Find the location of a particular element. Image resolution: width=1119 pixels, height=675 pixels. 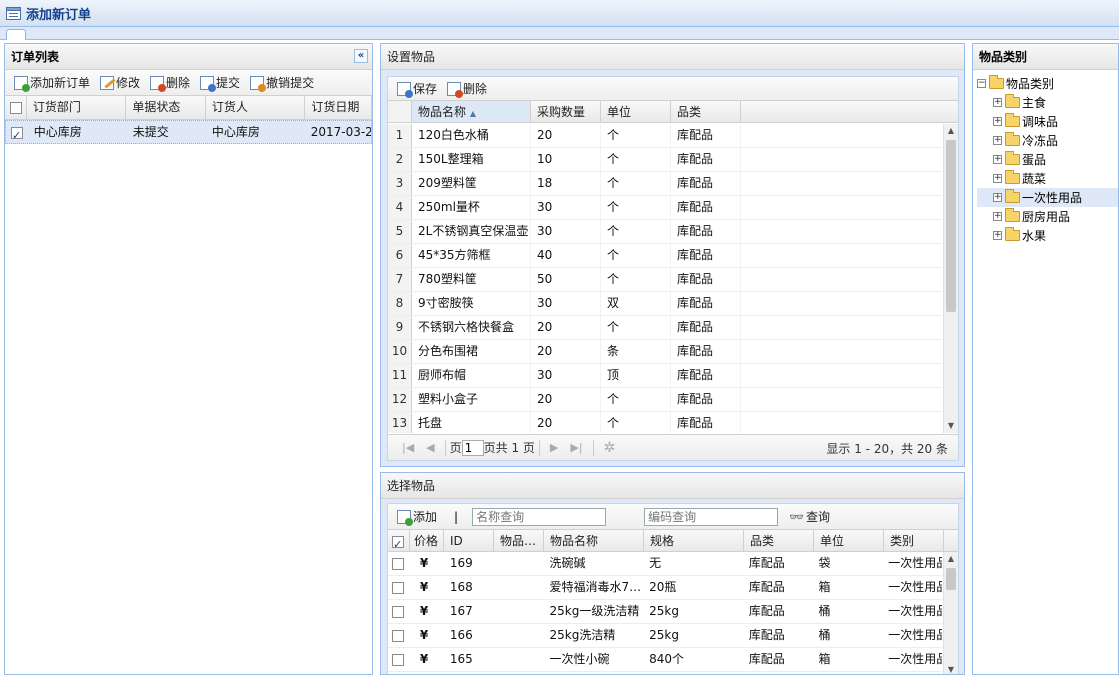

delete-order-button: 删除 is located at coordinates (170, 83).